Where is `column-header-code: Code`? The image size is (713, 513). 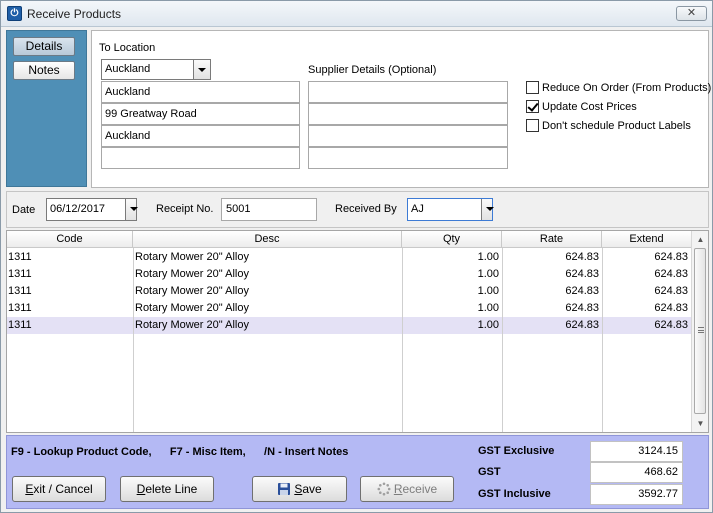 column-header-code: Code is located at coordinates (70, 239).